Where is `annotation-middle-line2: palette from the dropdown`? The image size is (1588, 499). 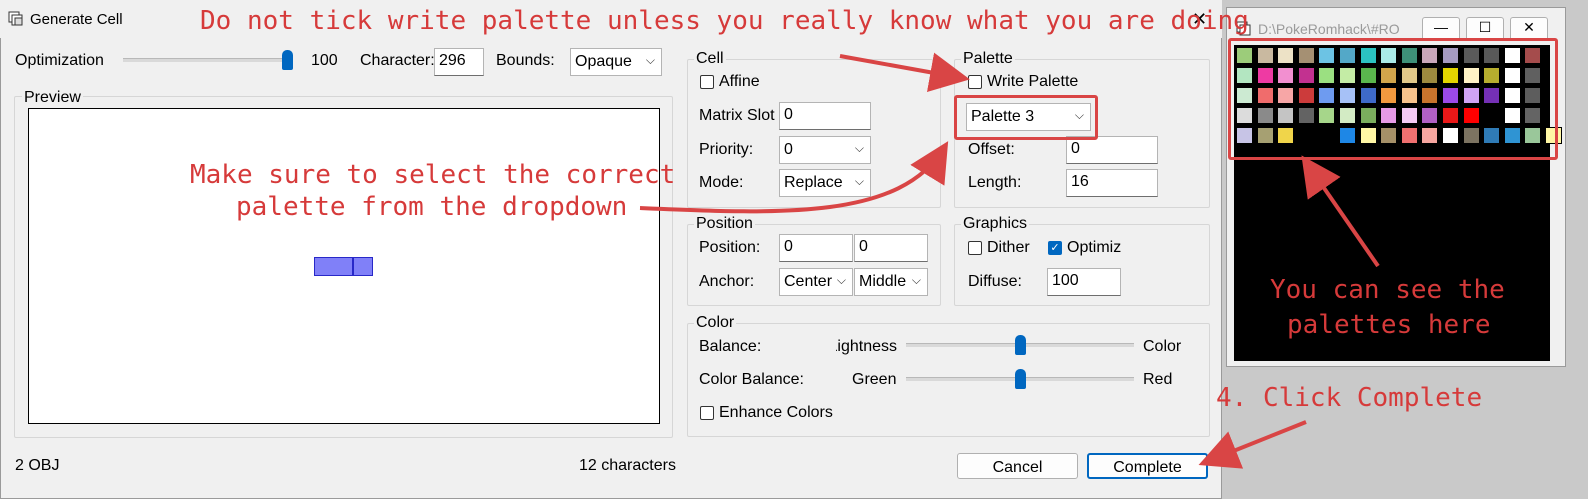 annotation-middle-line2: palette from the dropdown is located at coordinates (432, 207).